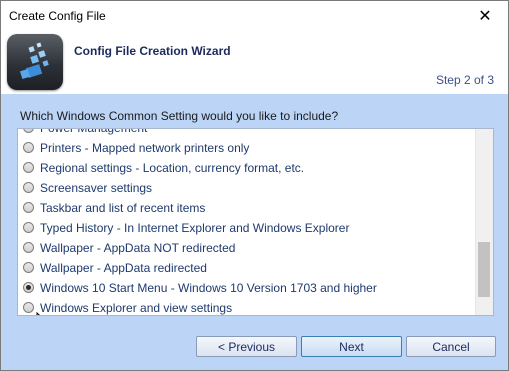 This screenshot has height=371, width=509. I want to click on option-item: Wallpaper - AppData redirected, so click(246, 268).